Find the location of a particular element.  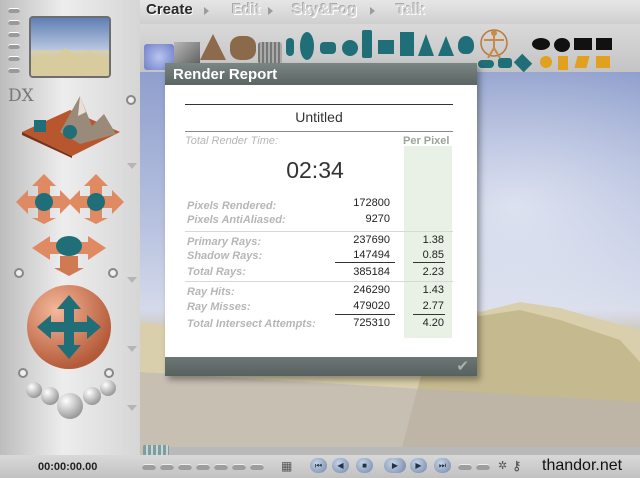

mountain-icon is located at coordinates (213, 47).